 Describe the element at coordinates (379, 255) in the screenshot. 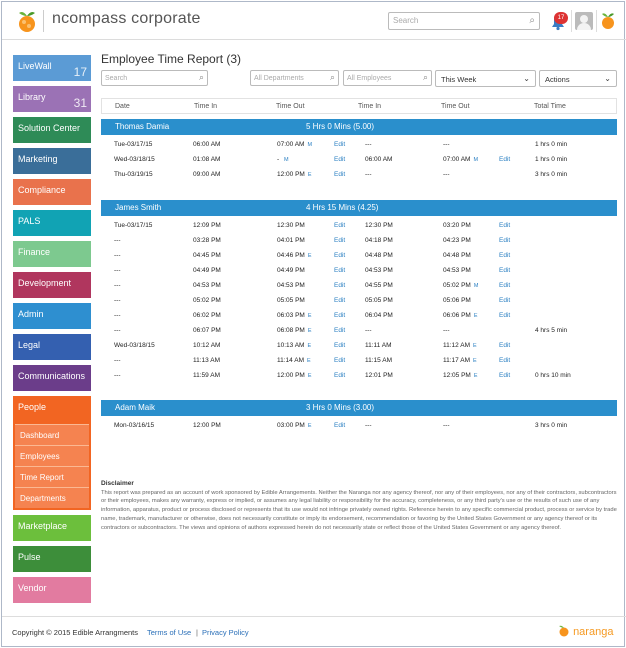

I see `cell-time-in-2: 04:48 PM` at that location.